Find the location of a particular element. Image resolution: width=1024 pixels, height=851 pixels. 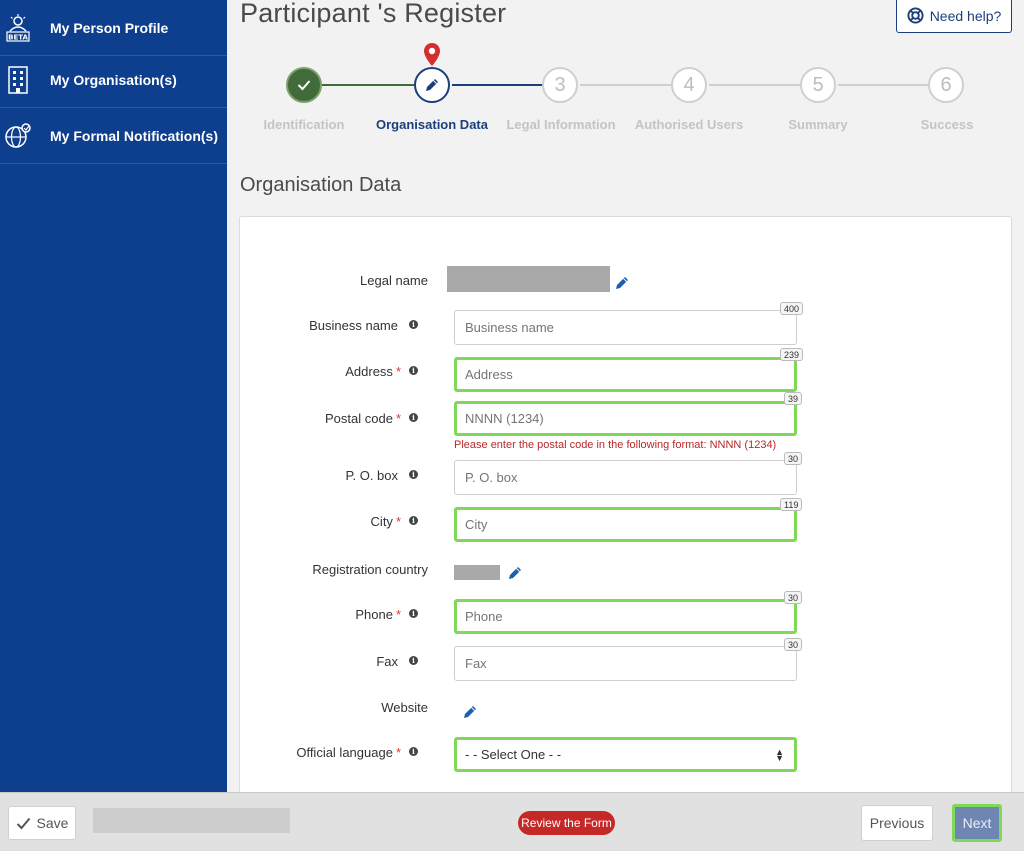

sidebar-item-label: My Person Profile is located at coordinates (109, 27).